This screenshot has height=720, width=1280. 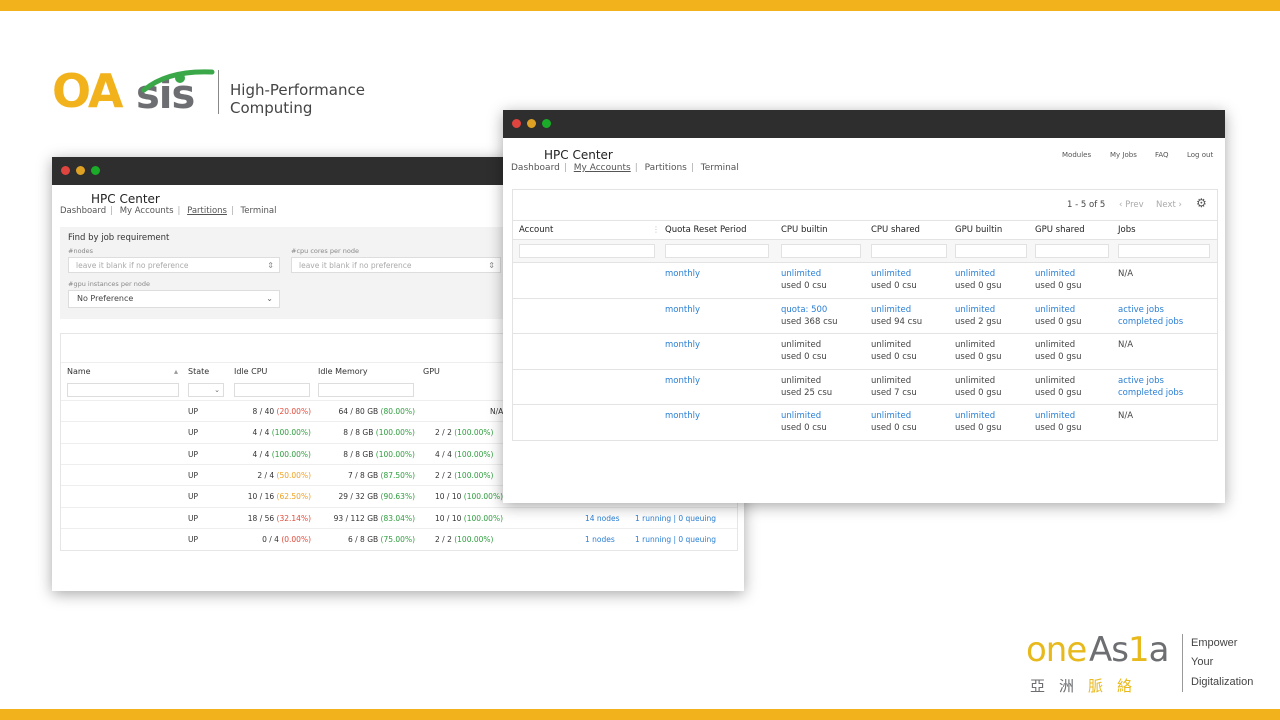 What do you see at coordinates (1076, 155) in the screenshot?
I see `link-modules: Modules` at bounding box center [1076, 155].